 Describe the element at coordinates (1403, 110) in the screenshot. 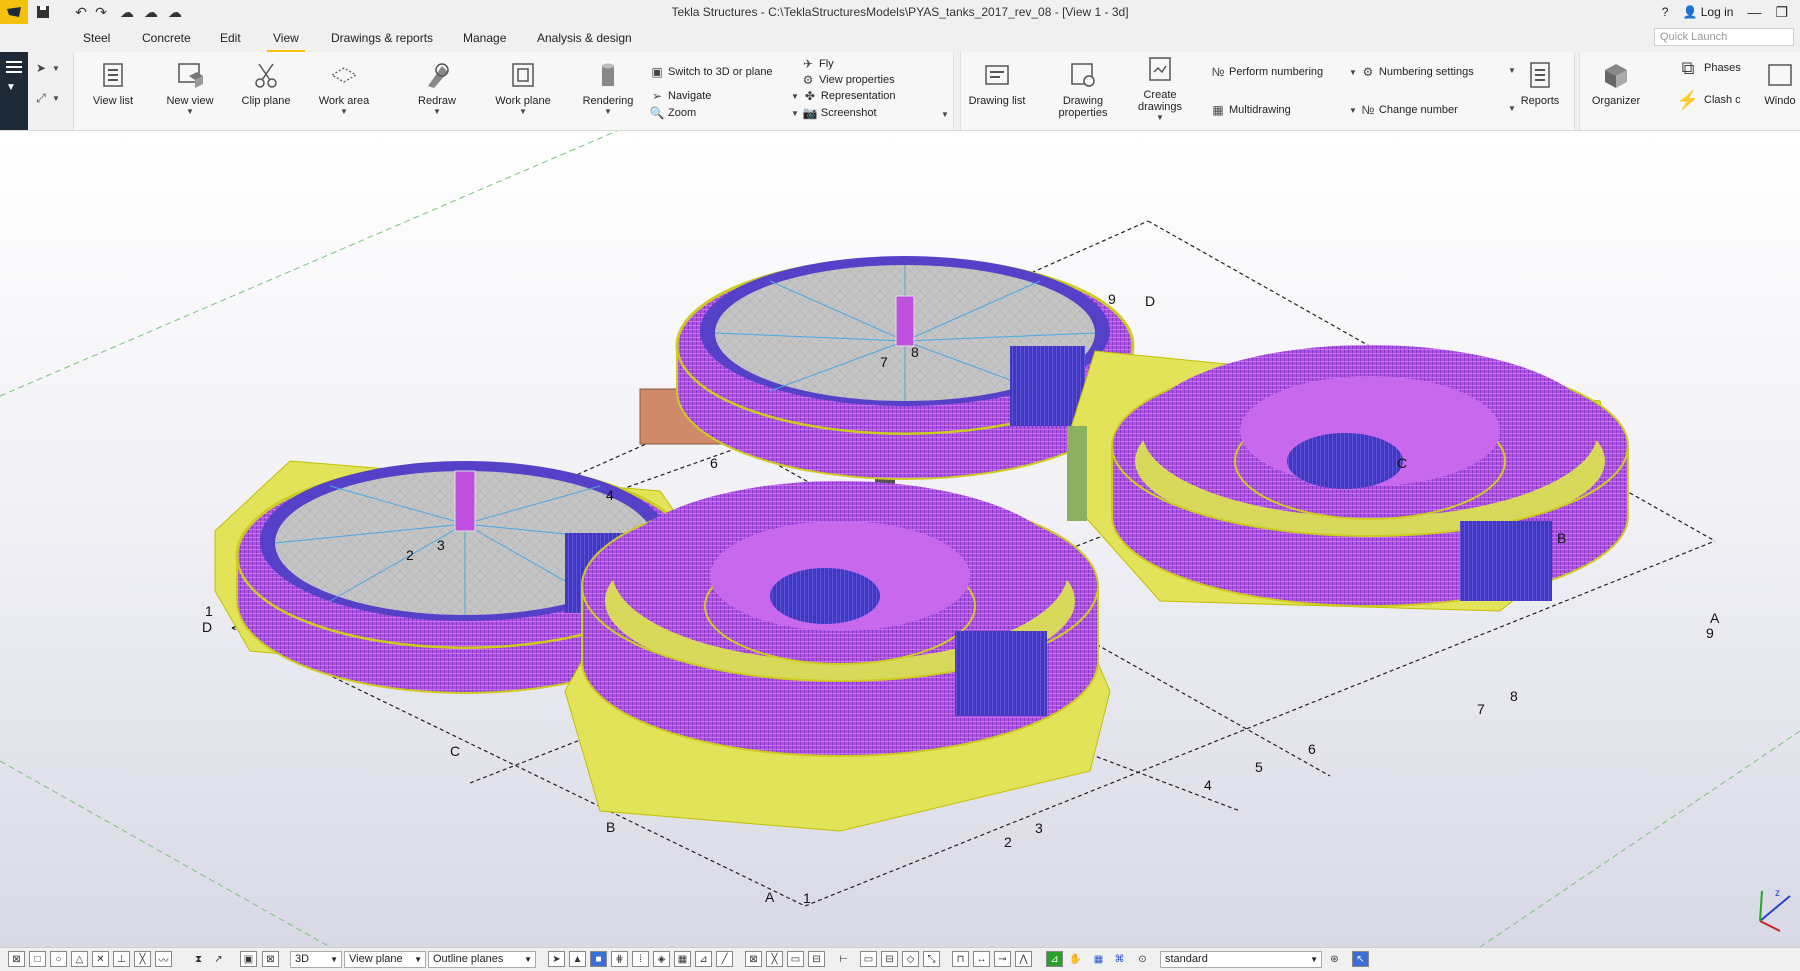

I see `change-number-button: ▼ № Change number` at that location.